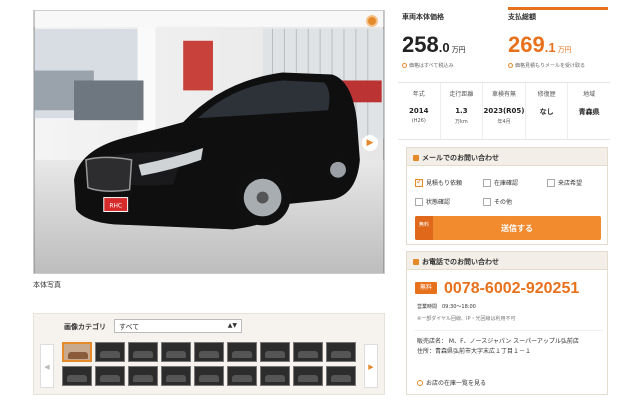 This screenshot has width=640, height=400. Describe the element at coordinates (461, 122) in the screenshot. I see `spec-sub: 万km` at that location.